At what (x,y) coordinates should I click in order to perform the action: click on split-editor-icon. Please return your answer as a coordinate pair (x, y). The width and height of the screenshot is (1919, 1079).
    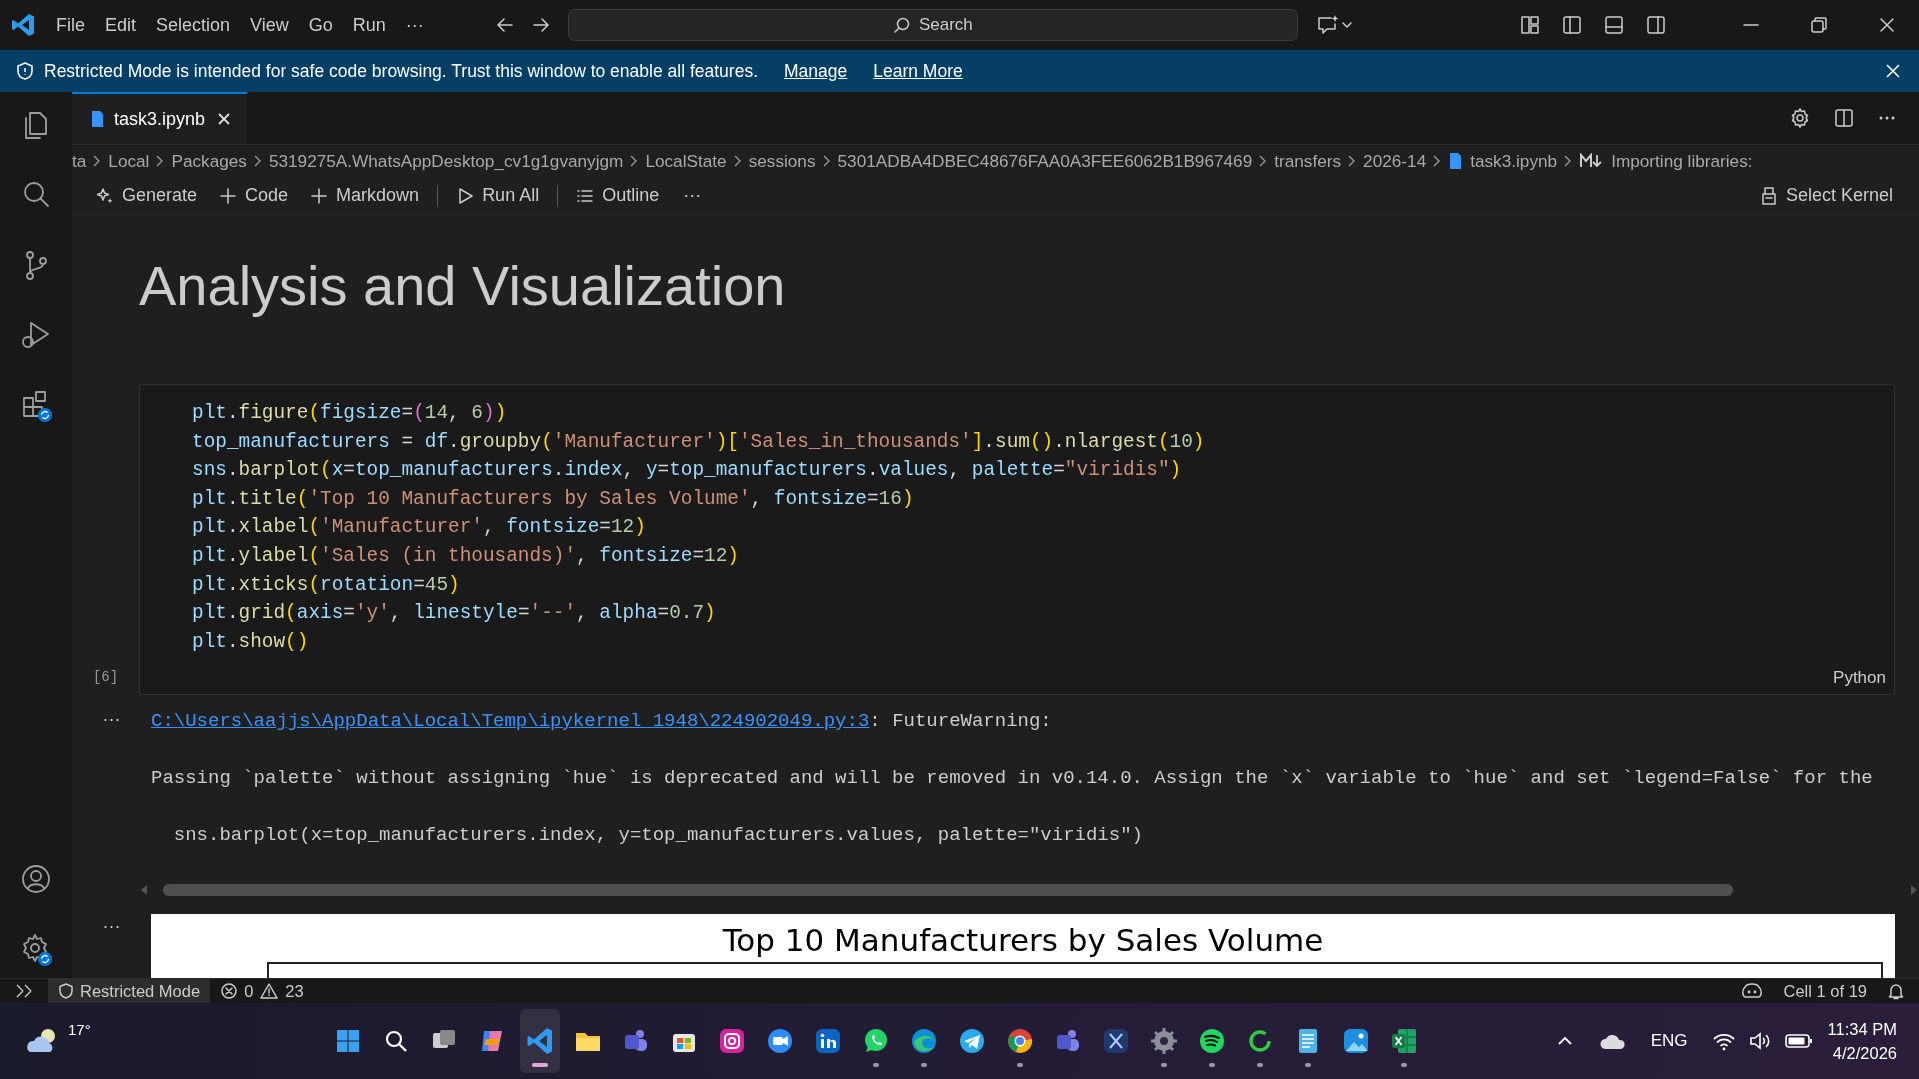
    Looking at the image, I should click on (1844, 118).